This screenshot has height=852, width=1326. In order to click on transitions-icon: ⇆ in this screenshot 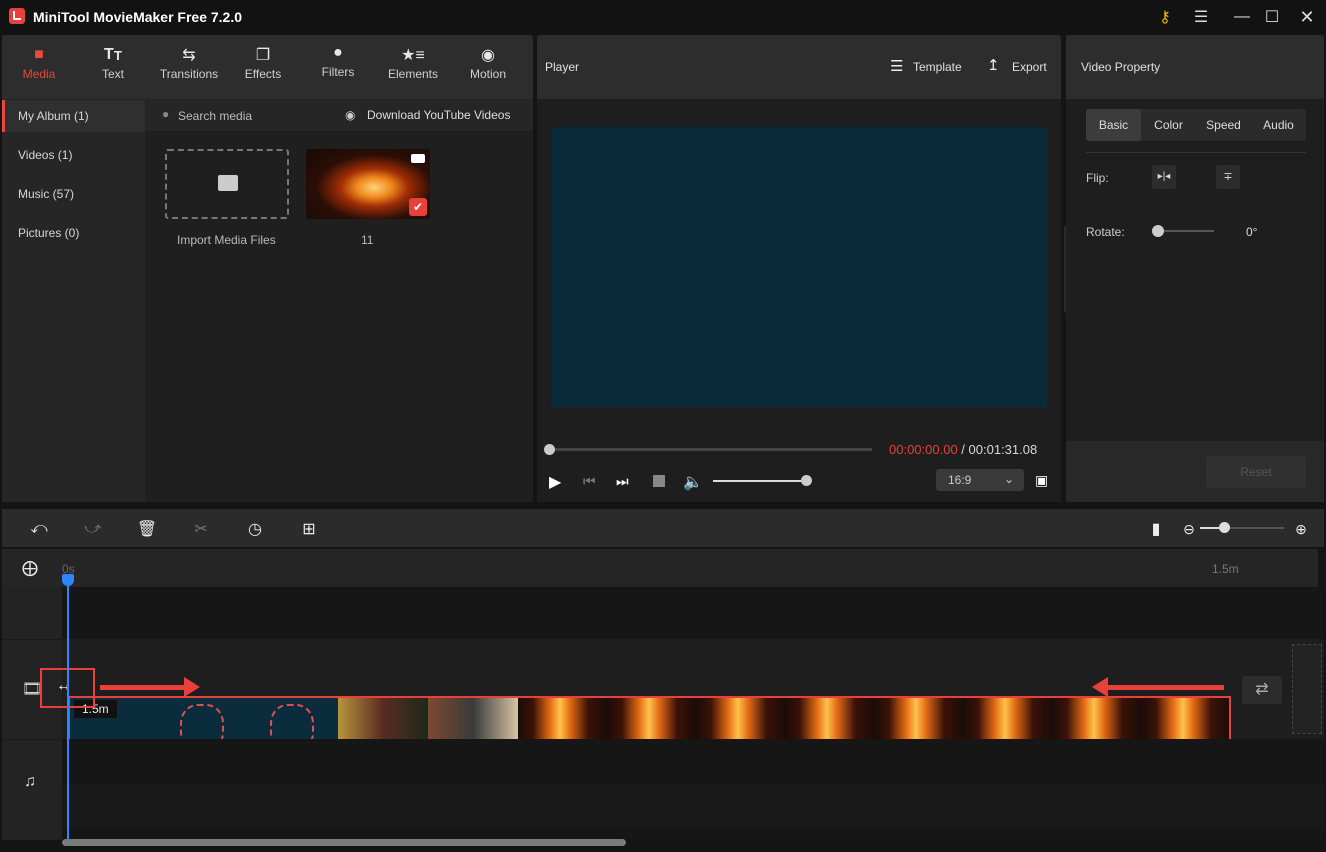, I will do `click(189, 55)`.